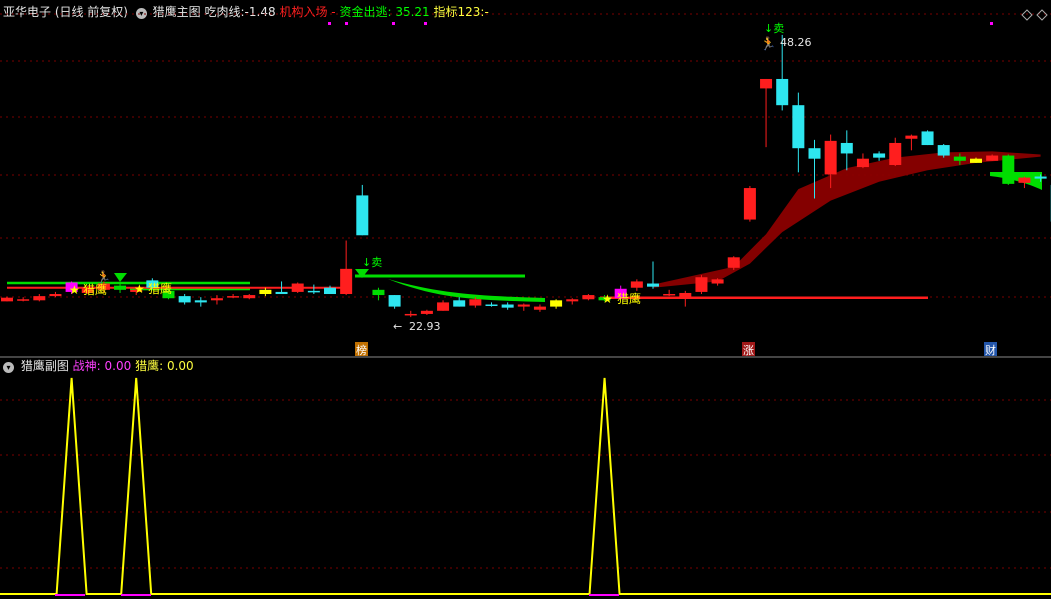 This screenshot has width=1051, height=599. What do you see at coordinates (629, 298) in the screenshot?
I see `lieying-label-3: 猎鹰` at bounding box center [629, 298].